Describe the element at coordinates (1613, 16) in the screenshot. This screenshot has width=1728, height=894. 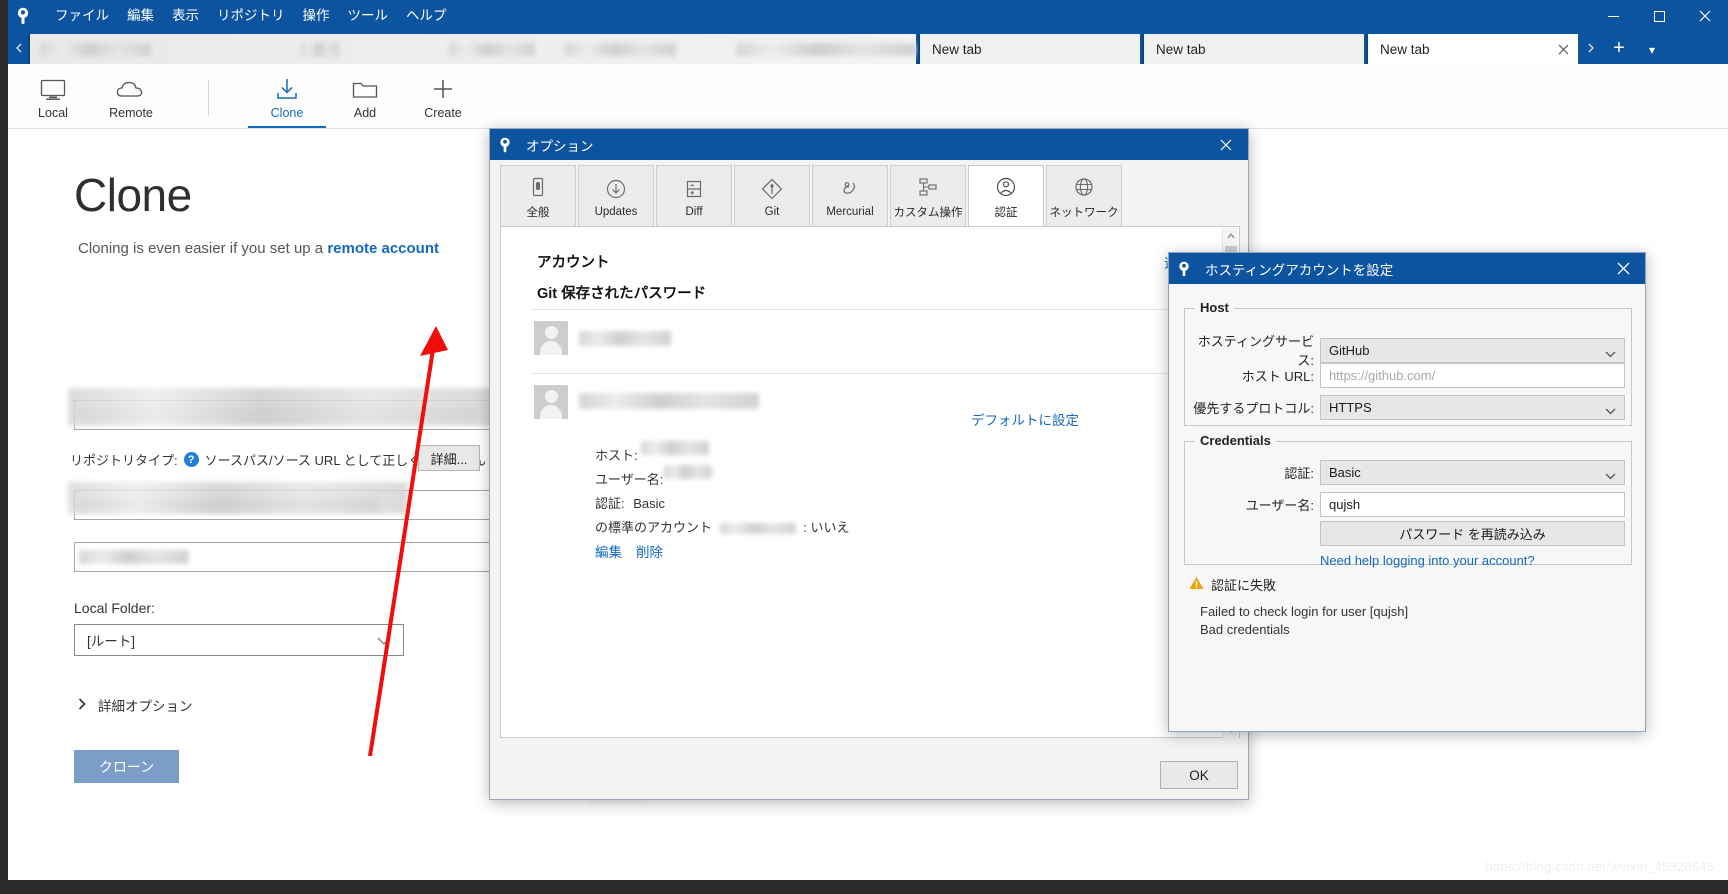
I see `minimize-button` at that location.